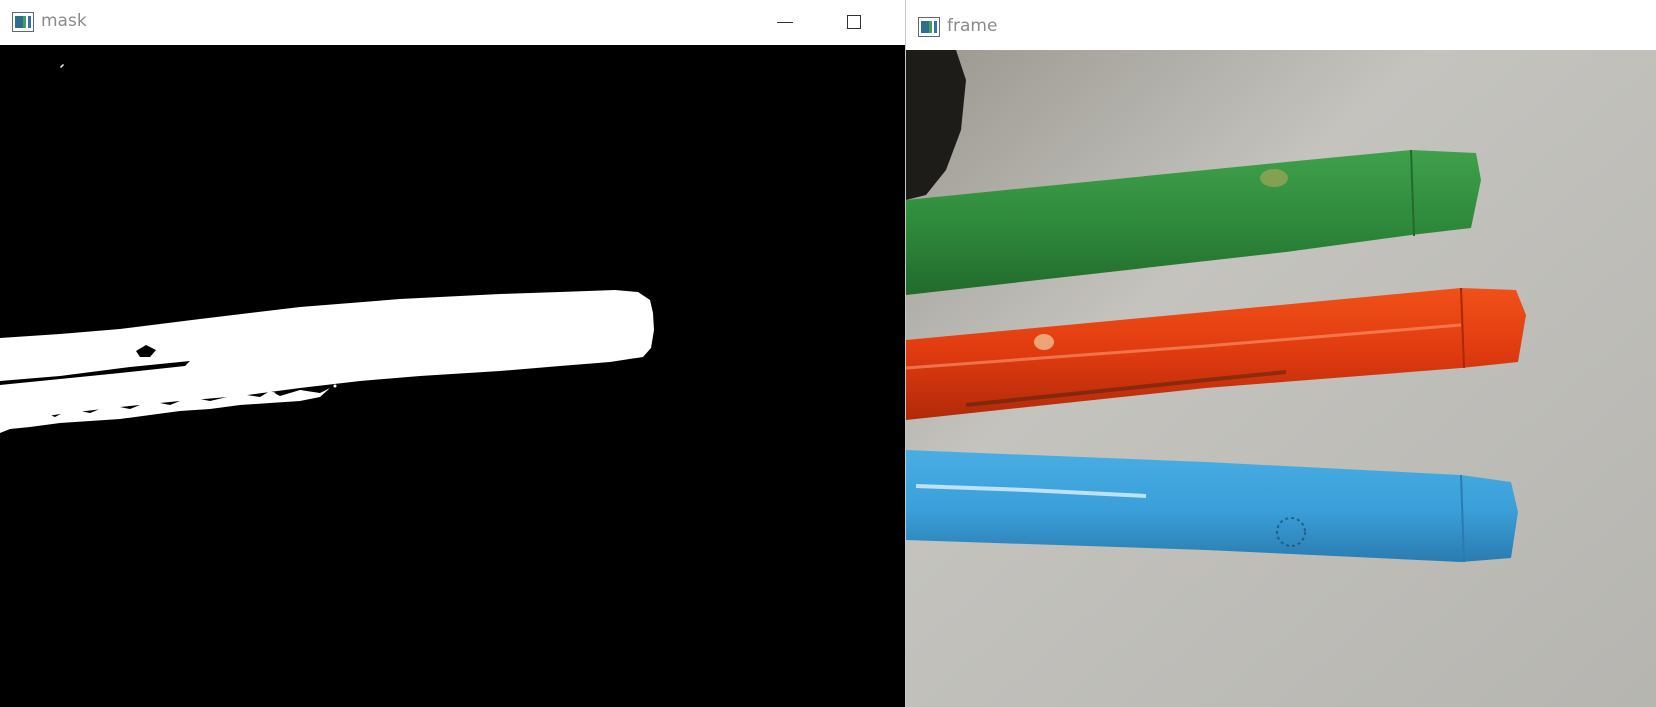 This screenshot has height=707, width=1656. I want to click on minimize-icon, so click(785, 22).